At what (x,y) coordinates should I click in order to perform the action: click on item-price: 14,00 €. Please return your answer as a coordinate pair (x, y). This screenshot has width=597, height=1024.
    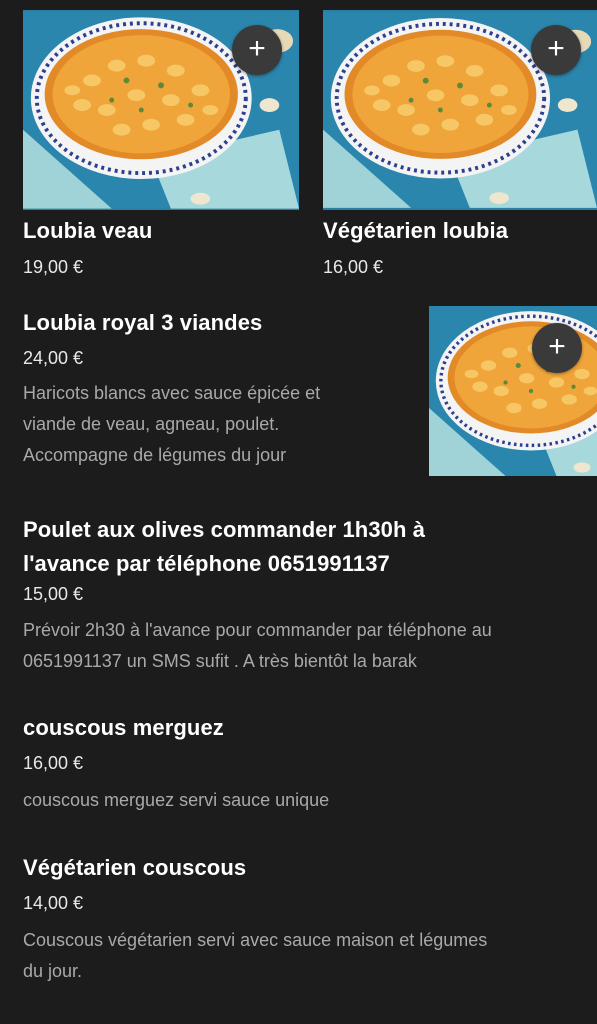
    Looking at the image, I should click on (53, 903).